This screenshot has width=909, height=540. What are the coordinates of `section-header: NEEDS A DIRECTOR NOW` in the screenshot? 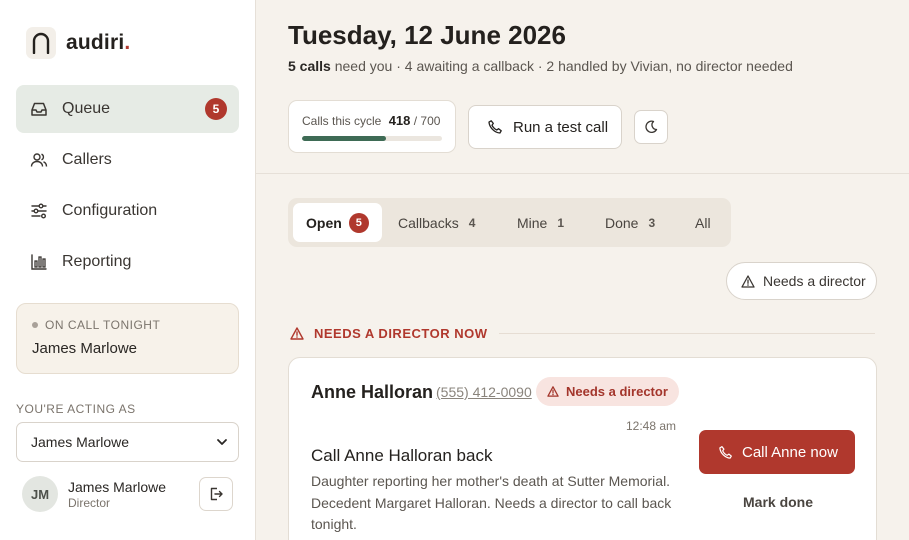 It's located at (582, 333).